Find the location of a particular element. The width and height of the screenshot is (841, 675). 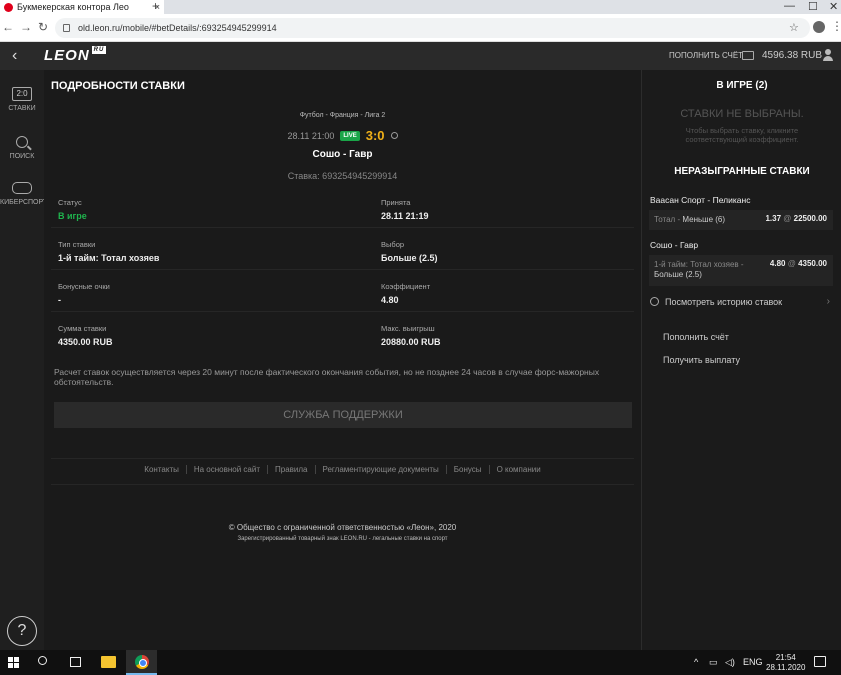

sidebar-item-esports: КИБЕРСПОРТ is located at coordinates (23, 193).